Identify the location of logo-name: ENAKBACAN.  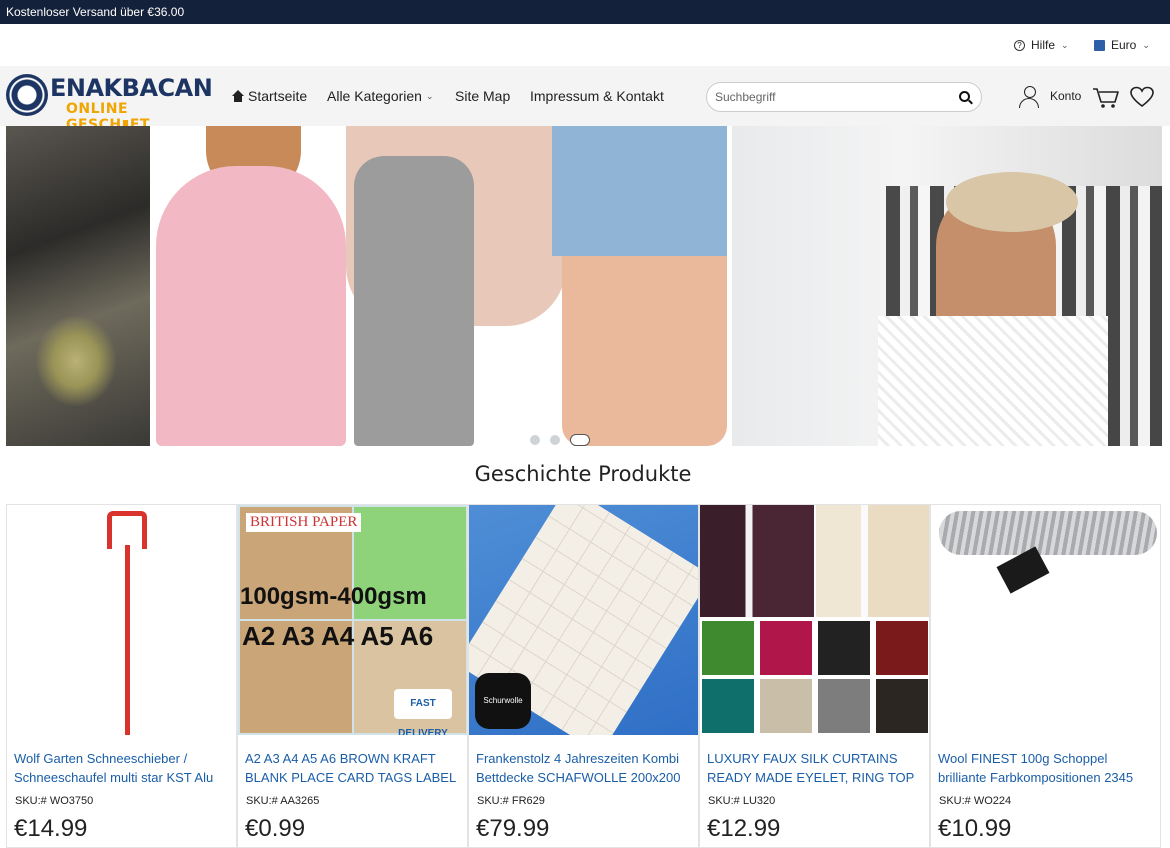
(131, 88).